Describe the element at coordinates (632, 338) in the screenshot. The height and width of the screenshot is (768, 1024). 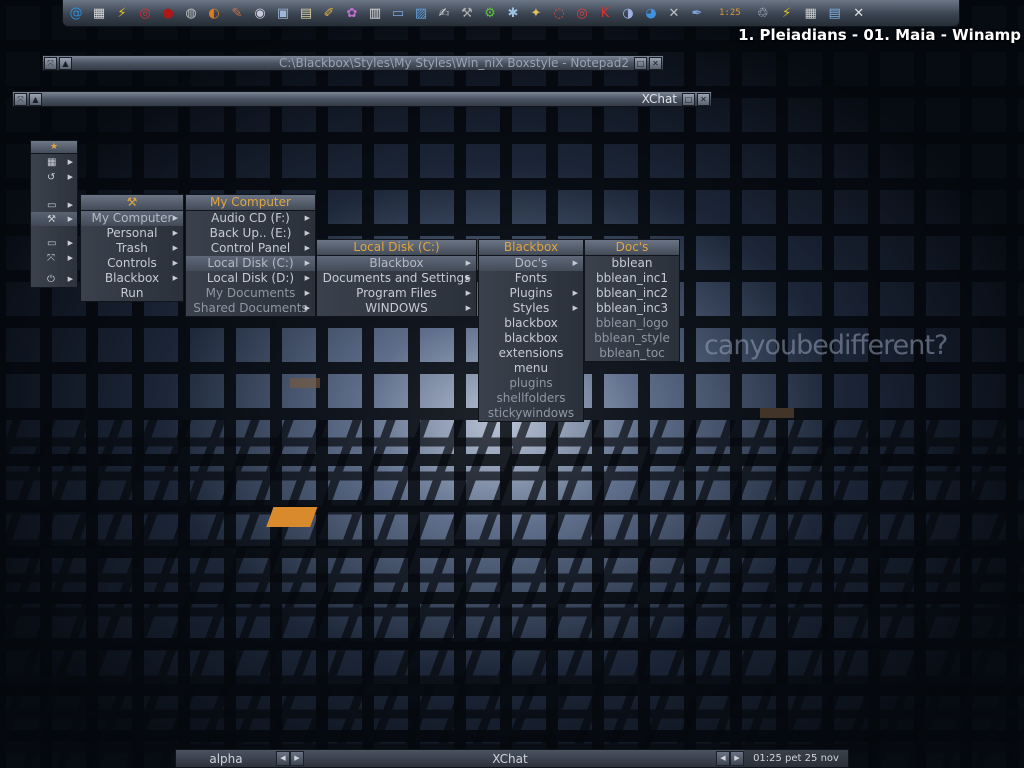
I see `menu-item: bblean_style` at that location.